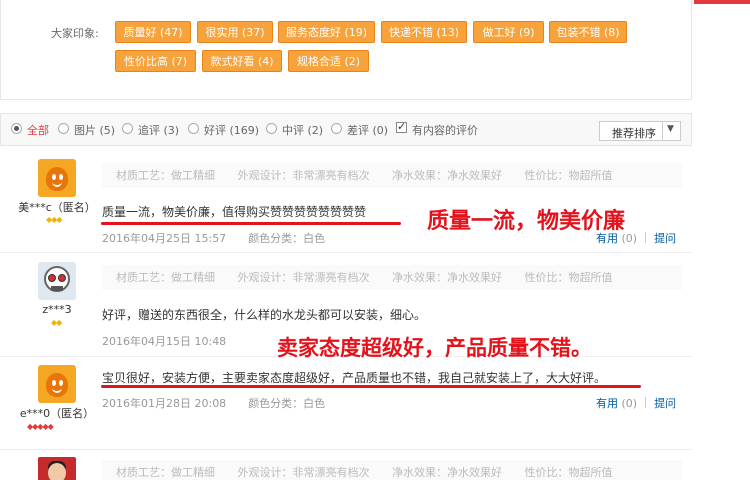 Image resolution: width=750 pixels, height=480 pixels. Describe the element at coordinates (234, 212) in the screenshot. I see `review-content: 质量一流，物美价廉，值得购买赞赞赞赞赞赞赞赞` at that location.